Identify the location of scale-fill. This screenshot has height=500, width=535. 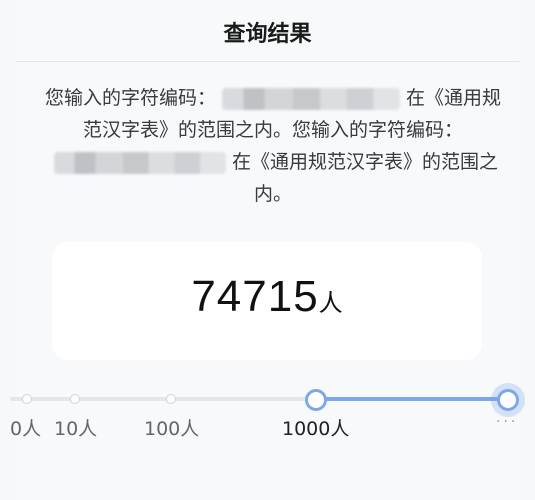
(412, 399).